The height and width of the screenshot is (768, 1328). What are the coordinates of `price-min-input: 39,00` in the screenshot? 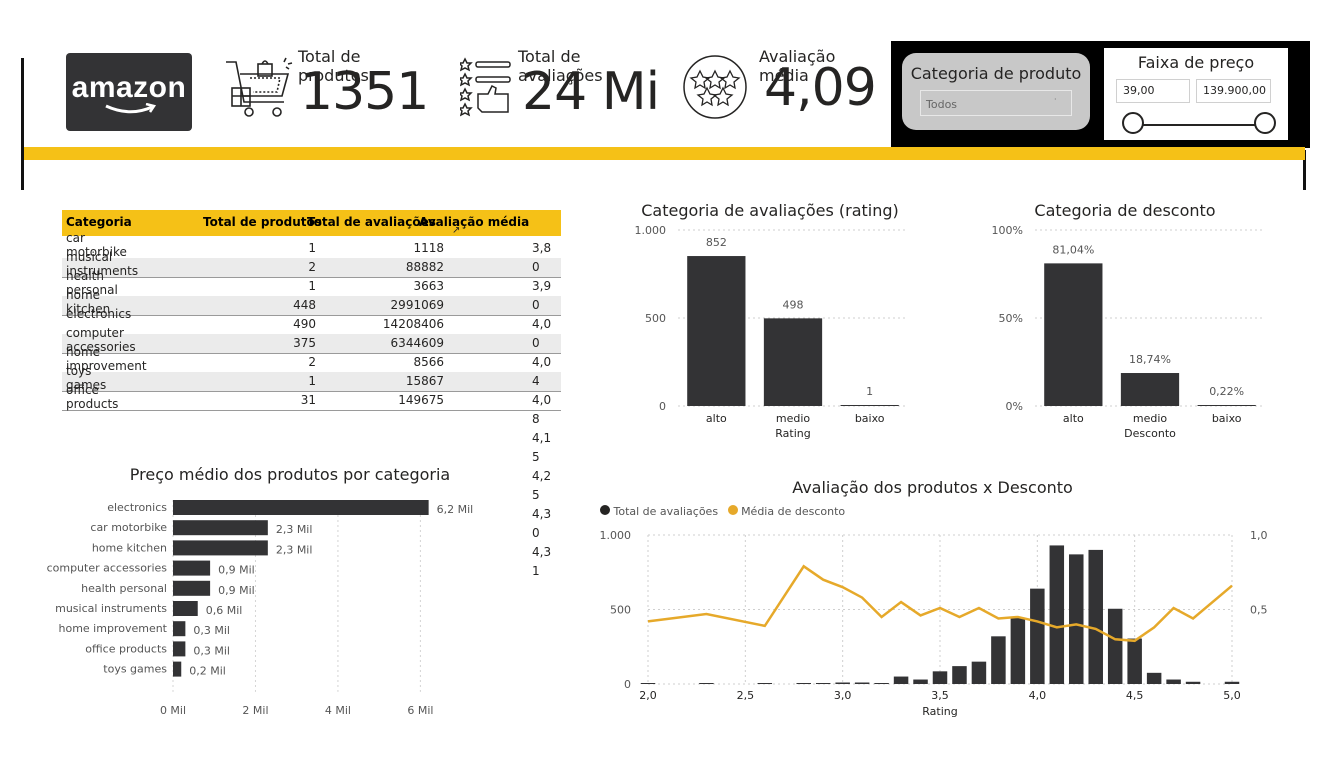 It's located at (1153, 91).